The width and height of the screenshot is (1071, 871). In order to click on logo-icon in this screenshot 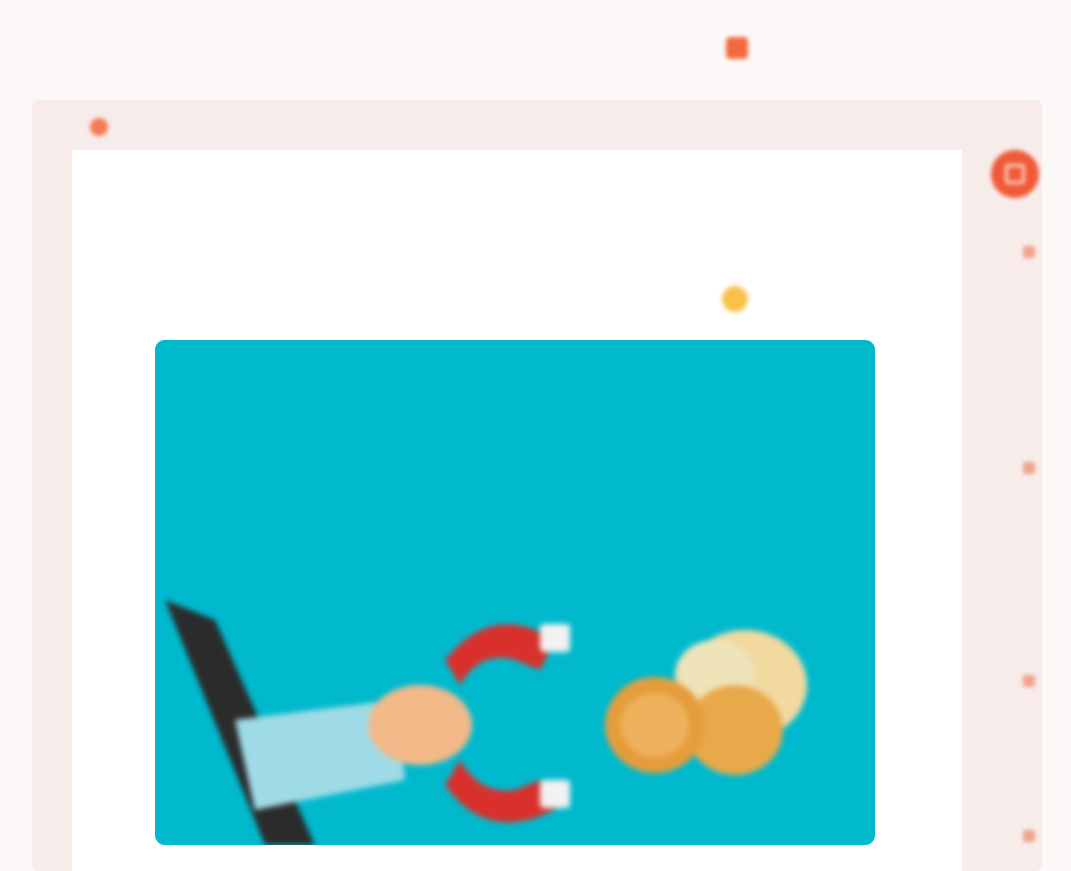, I will do `click(737, 48)`.